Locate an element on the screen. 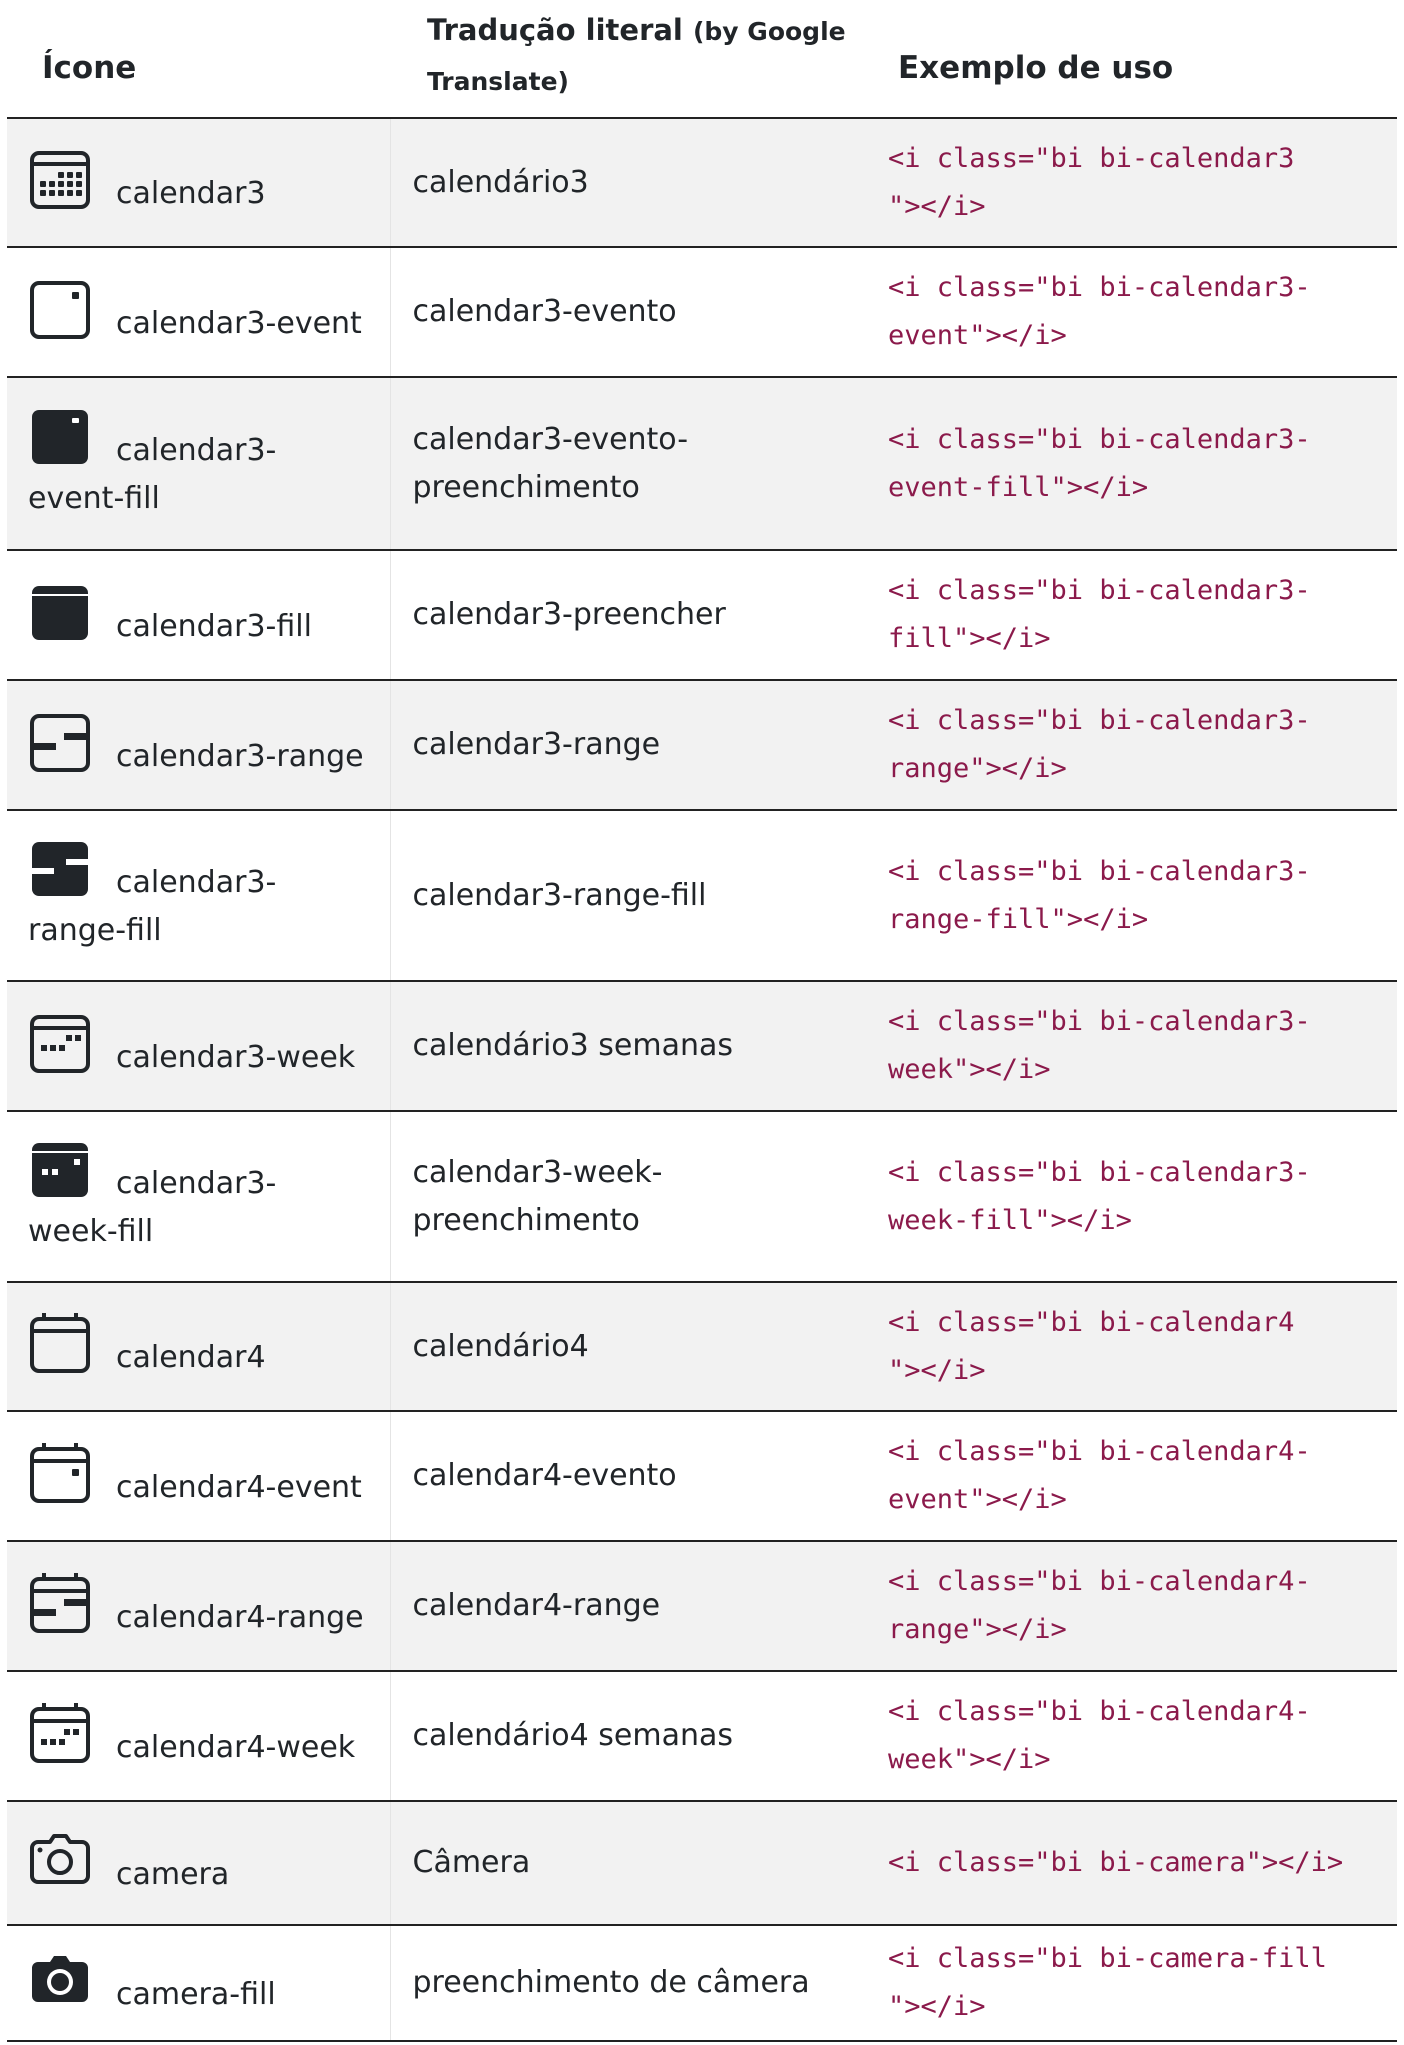  icon-name: calendar4-event is located at coordinates (239, 1487).